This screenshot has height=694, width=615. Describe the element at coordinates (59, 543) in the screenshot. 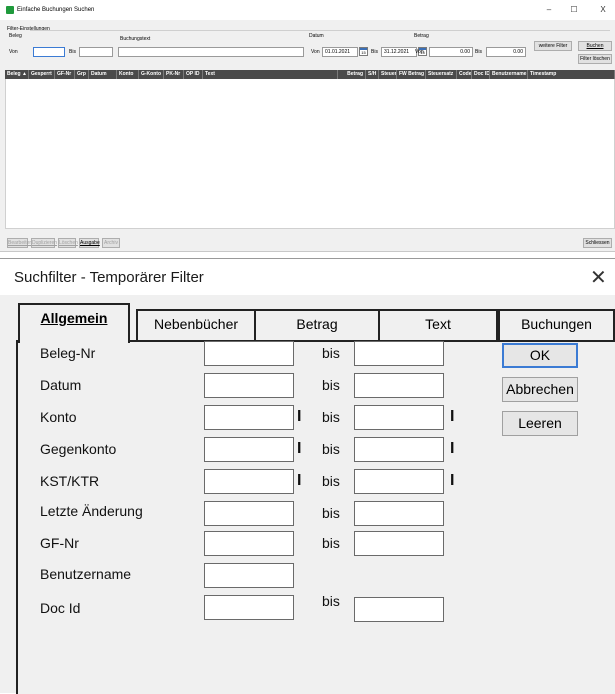

I see `gf-nr-label: GF-Nr` at that location.